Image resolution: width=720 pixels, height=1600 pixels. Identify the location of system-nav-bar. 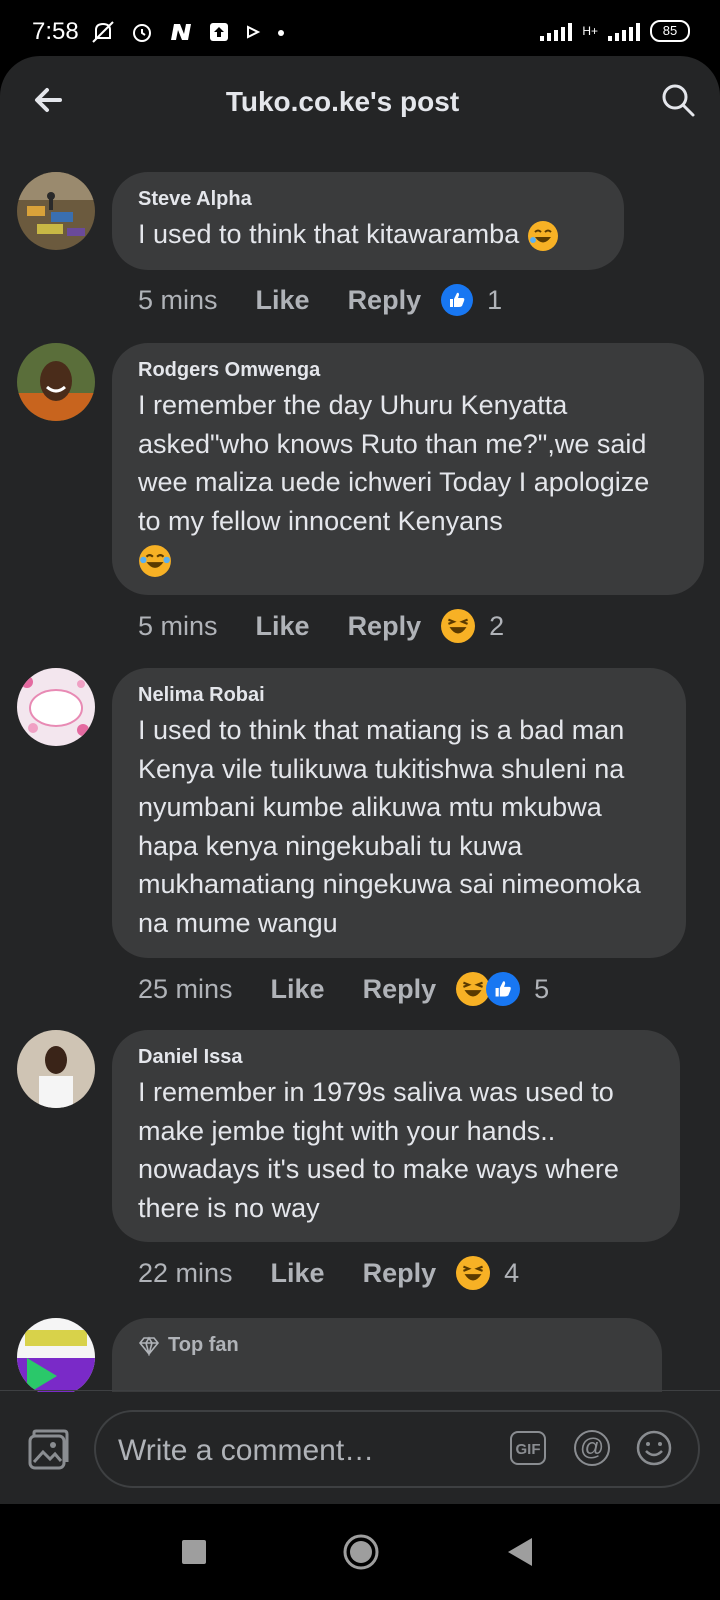
(360, 1552).